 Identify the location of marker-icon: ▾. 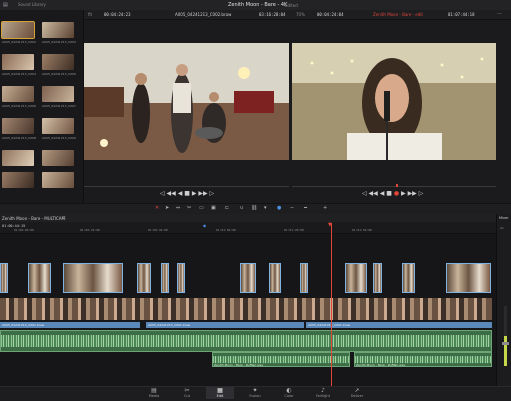
(265, 208).